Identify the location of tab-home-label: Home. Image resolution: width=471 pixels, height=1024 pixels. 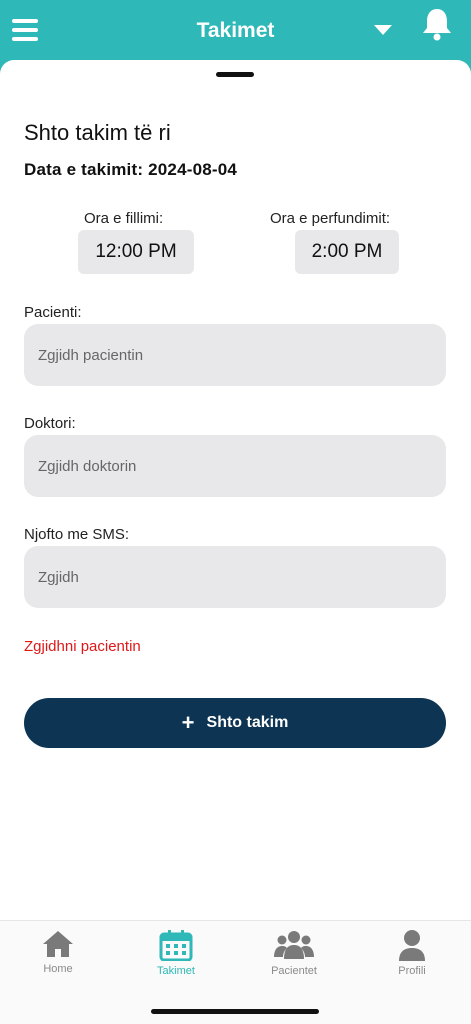
(58, 969).